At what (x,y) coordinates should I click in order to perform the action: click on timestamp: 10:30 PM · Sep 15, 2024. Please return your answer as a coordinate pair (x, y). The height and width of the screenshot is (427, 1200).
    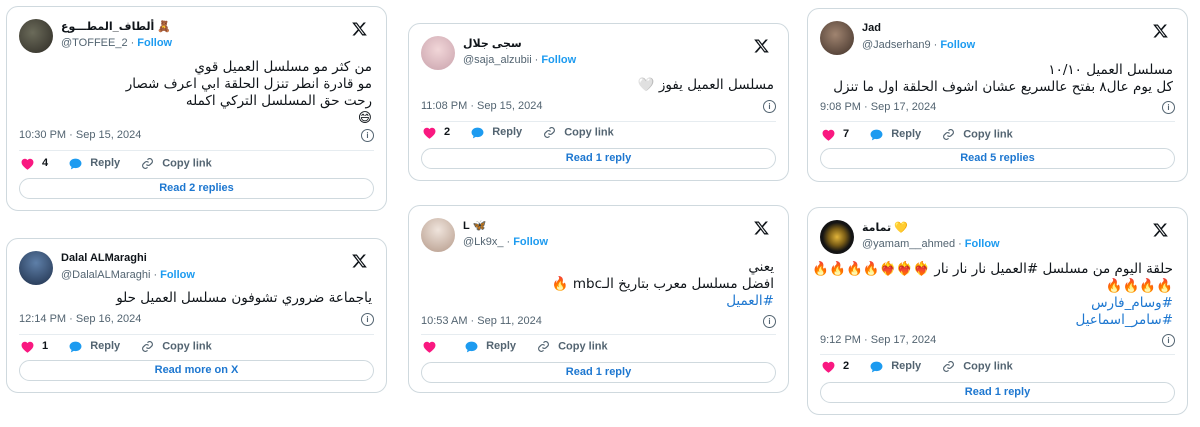
    Looking at the image, I should click on (80, 135).